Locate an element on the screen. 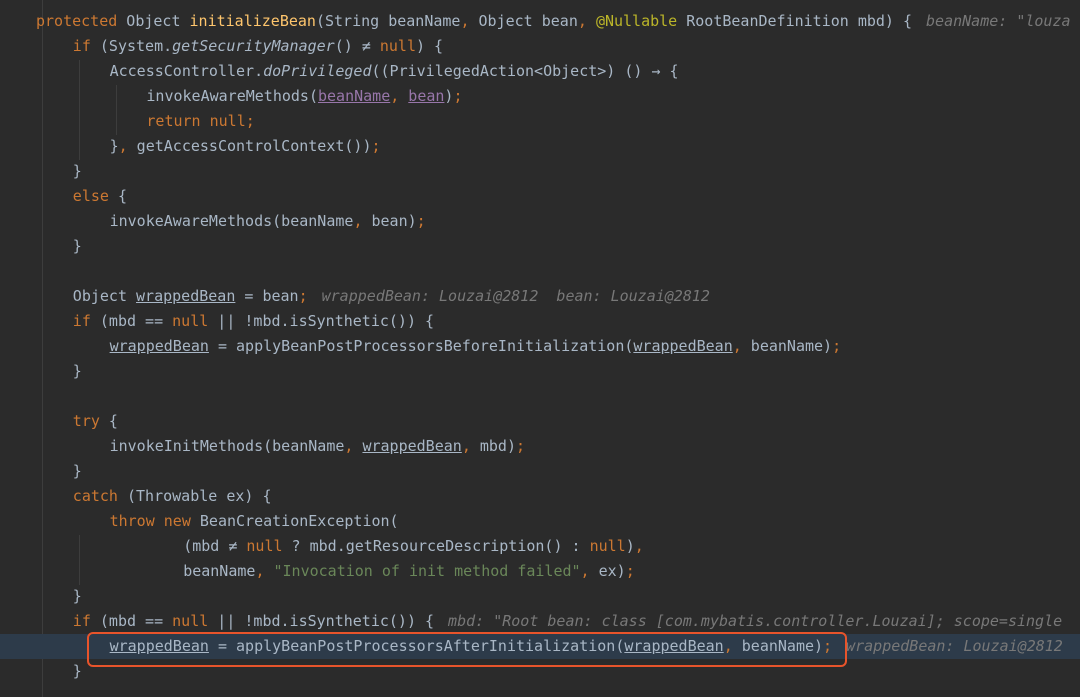 The image size is (1080, 697). code-token: { is located at coordinates (108, 421).